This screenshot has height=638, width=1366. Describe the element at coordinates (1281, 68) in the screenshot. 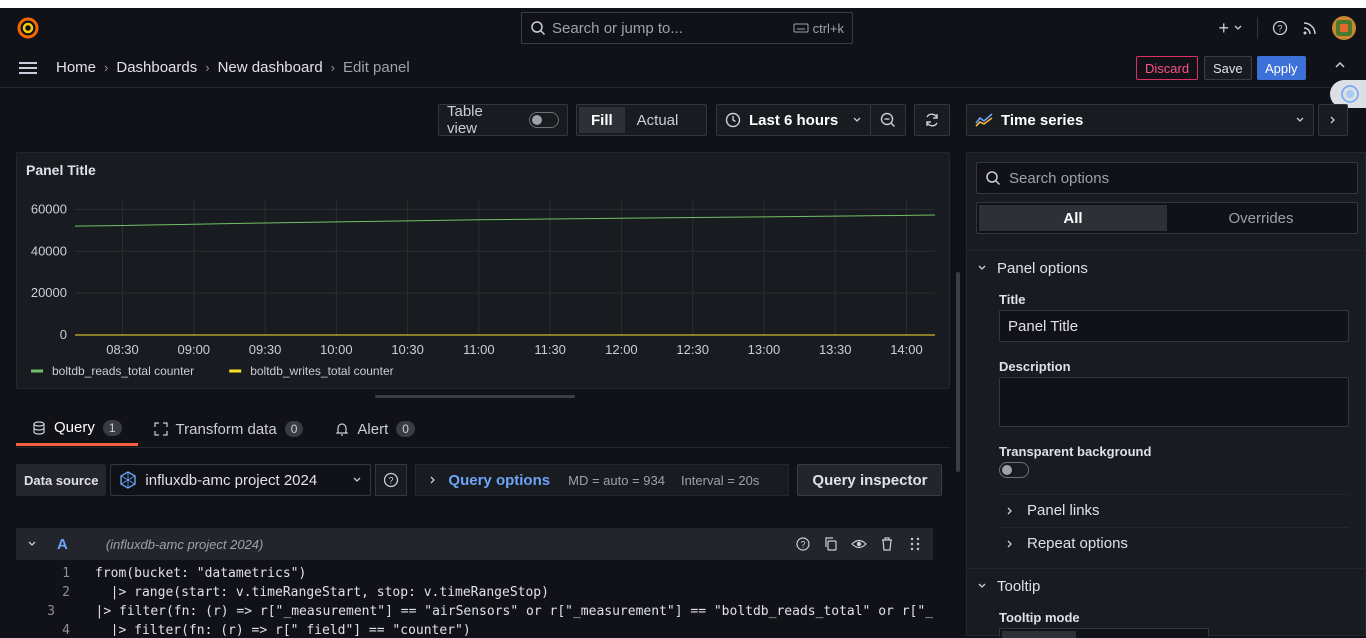

I see `apply-button: Apply` at that location.